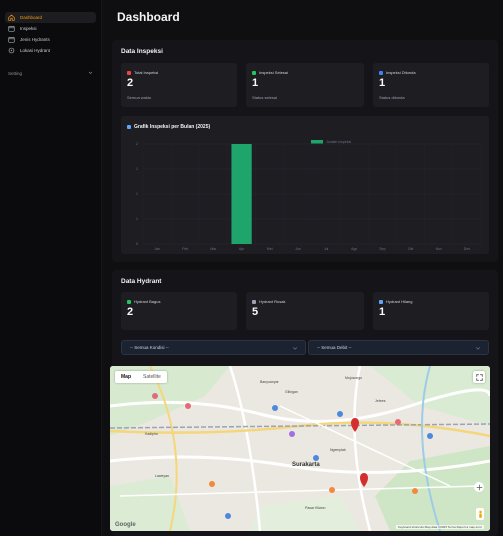 This screenshot has height=536, width=503. What do you see at coordinates (382, 249) in the screenshot?
I see `x-tick-label: Sep` at bounding box center [382, 249].